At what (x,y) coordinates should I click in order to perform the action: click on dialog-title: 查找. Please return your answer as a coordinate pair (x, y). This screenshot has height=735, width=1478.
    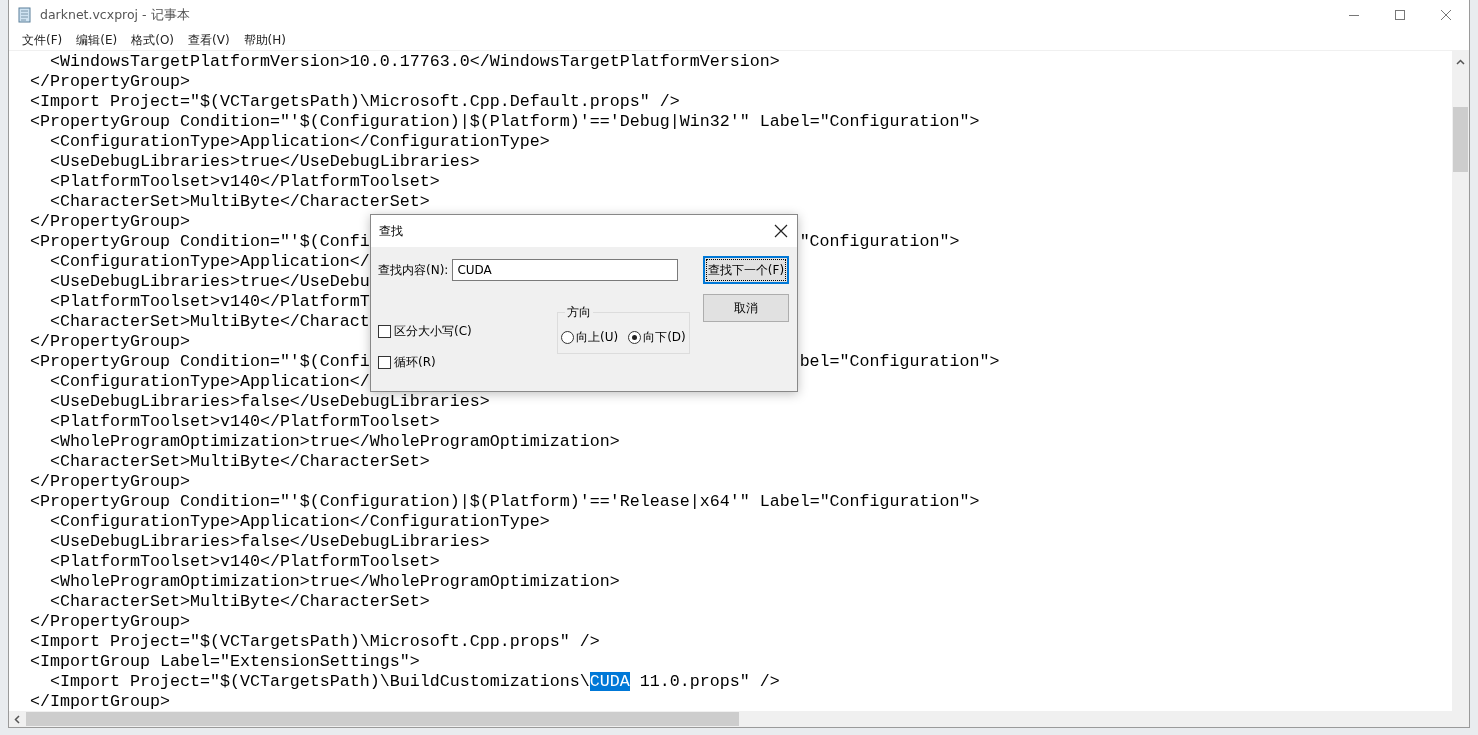
    Looking at the image, I should click on (391, 231).